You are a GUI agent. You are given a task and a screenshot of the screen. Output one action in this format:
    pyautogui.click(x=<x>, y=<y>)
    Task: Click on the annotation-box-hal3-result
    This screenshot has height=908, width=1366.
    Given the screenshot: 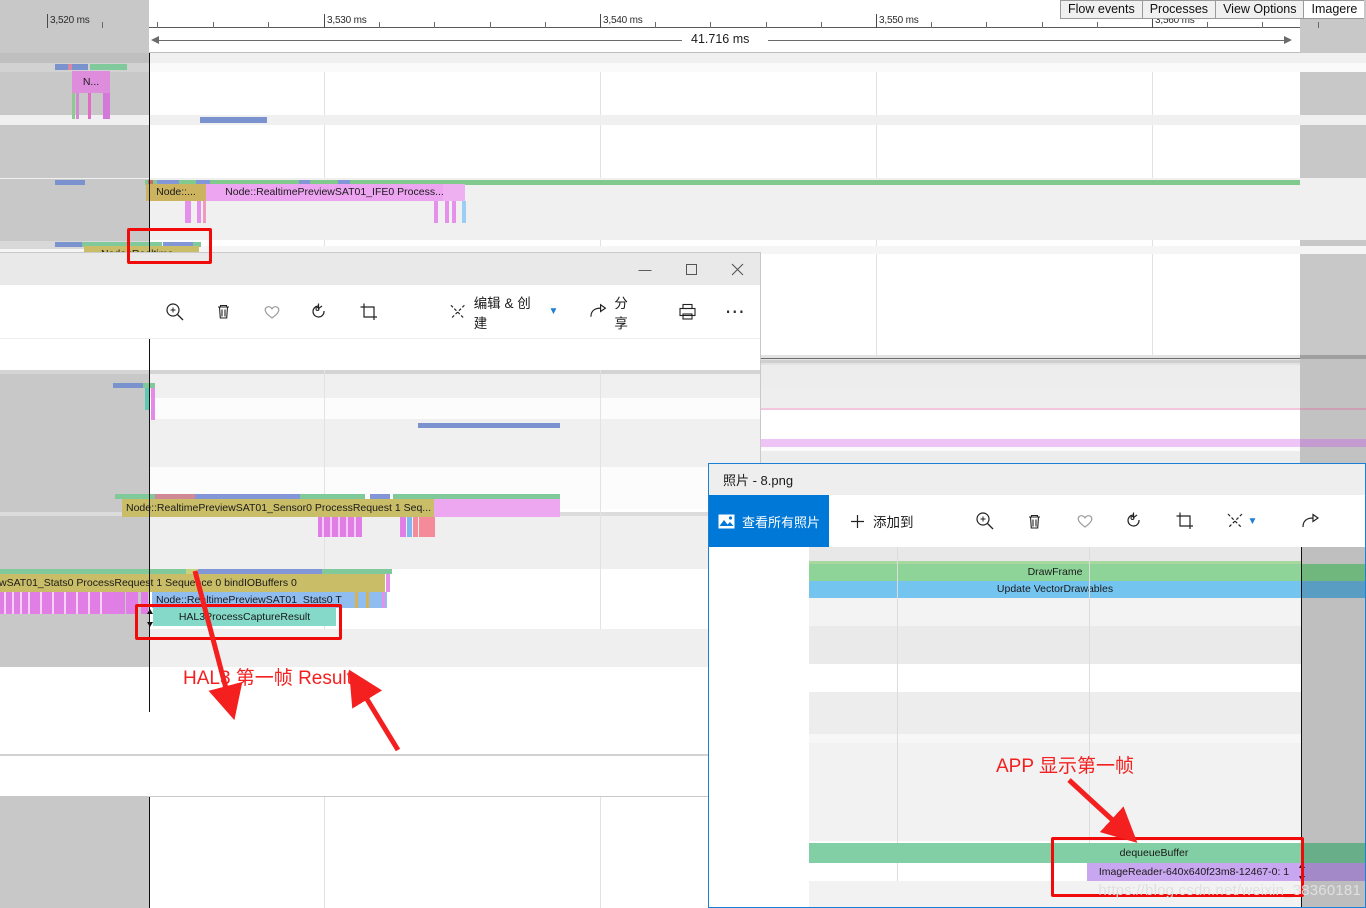 What is the action you would take?
    pyautogui.click(x=238, y=622)
    